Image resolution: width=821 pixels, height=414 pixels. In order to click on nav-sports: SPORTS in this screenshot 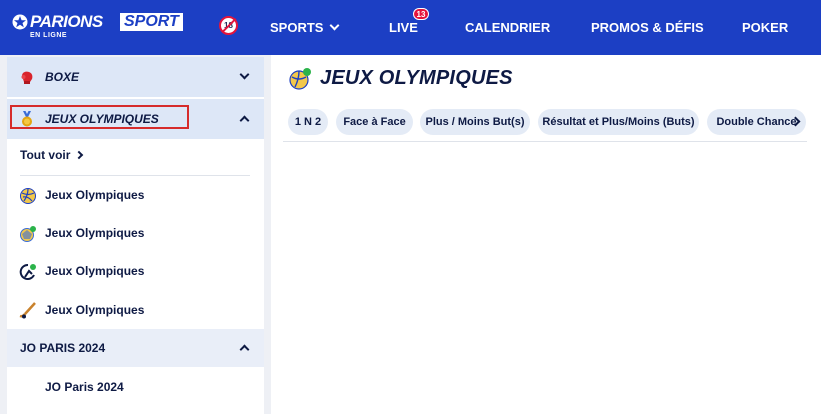, I will do `click(305, 27)`.